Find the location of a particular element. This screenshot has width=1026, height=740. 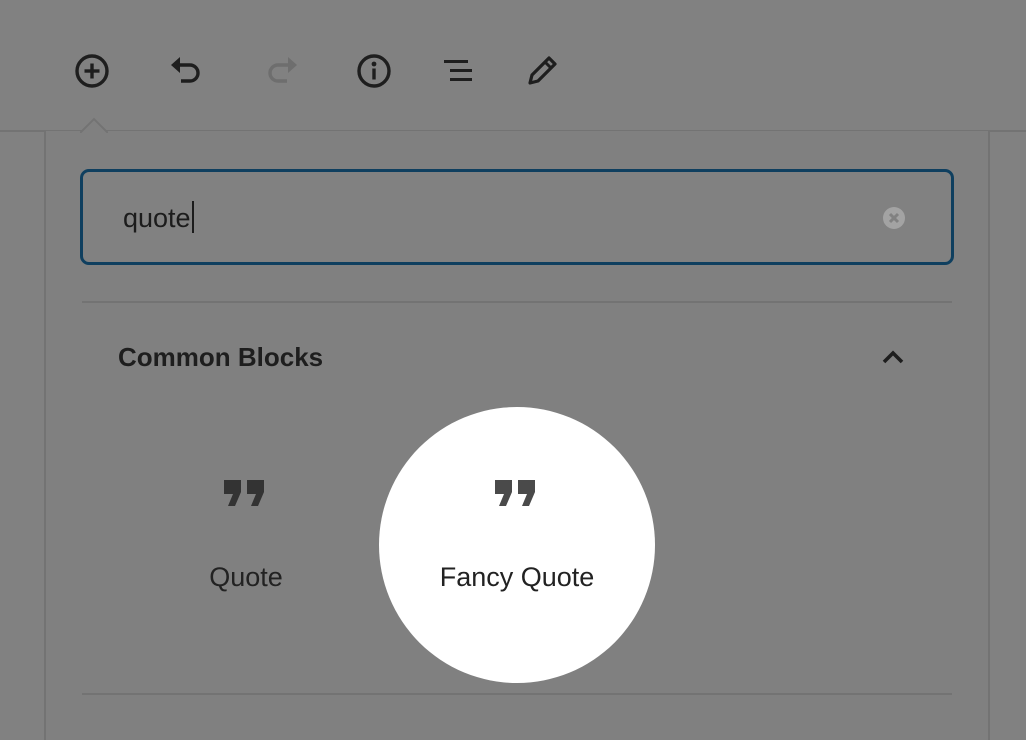

add-block-icon is located at coordinates (92, 71).